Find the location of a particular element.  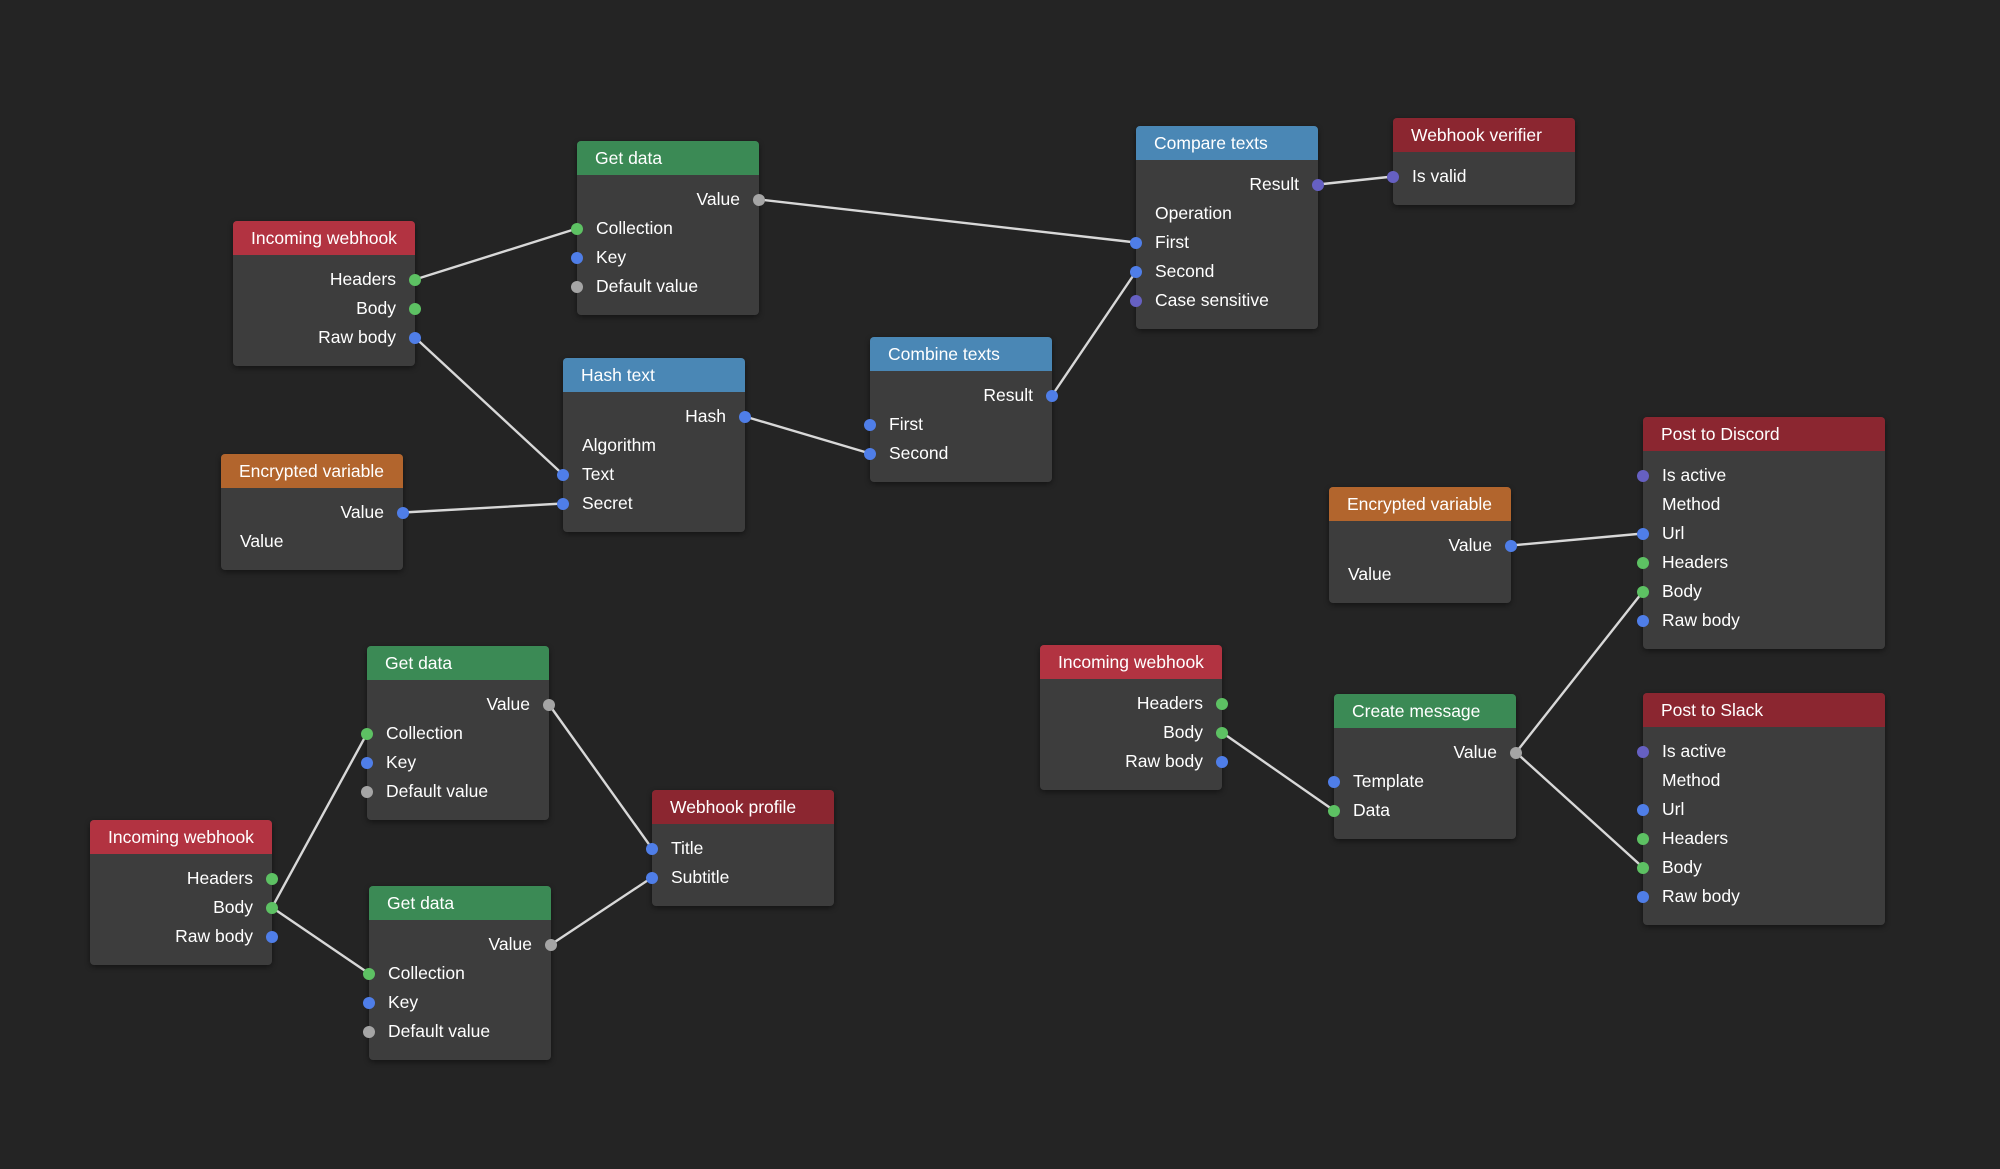

wire-encrypted-variable-1-to-hash-text is located at coordinates (483, 508).